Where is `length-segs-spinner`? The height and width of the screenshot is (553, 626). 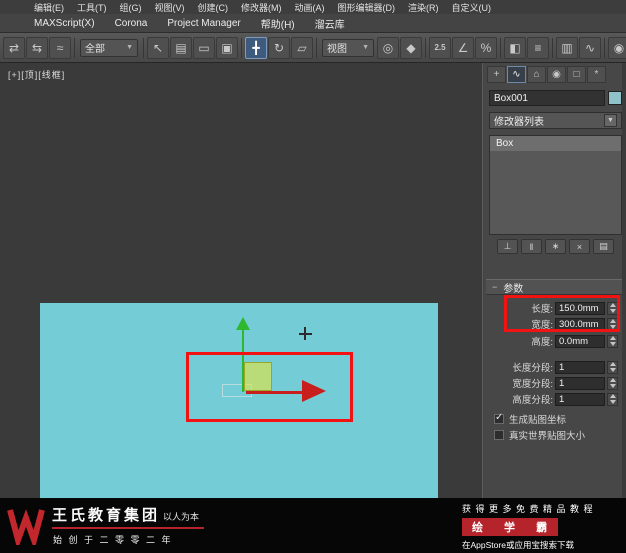 length-segs-spinner is located at coordinates (612, 367).